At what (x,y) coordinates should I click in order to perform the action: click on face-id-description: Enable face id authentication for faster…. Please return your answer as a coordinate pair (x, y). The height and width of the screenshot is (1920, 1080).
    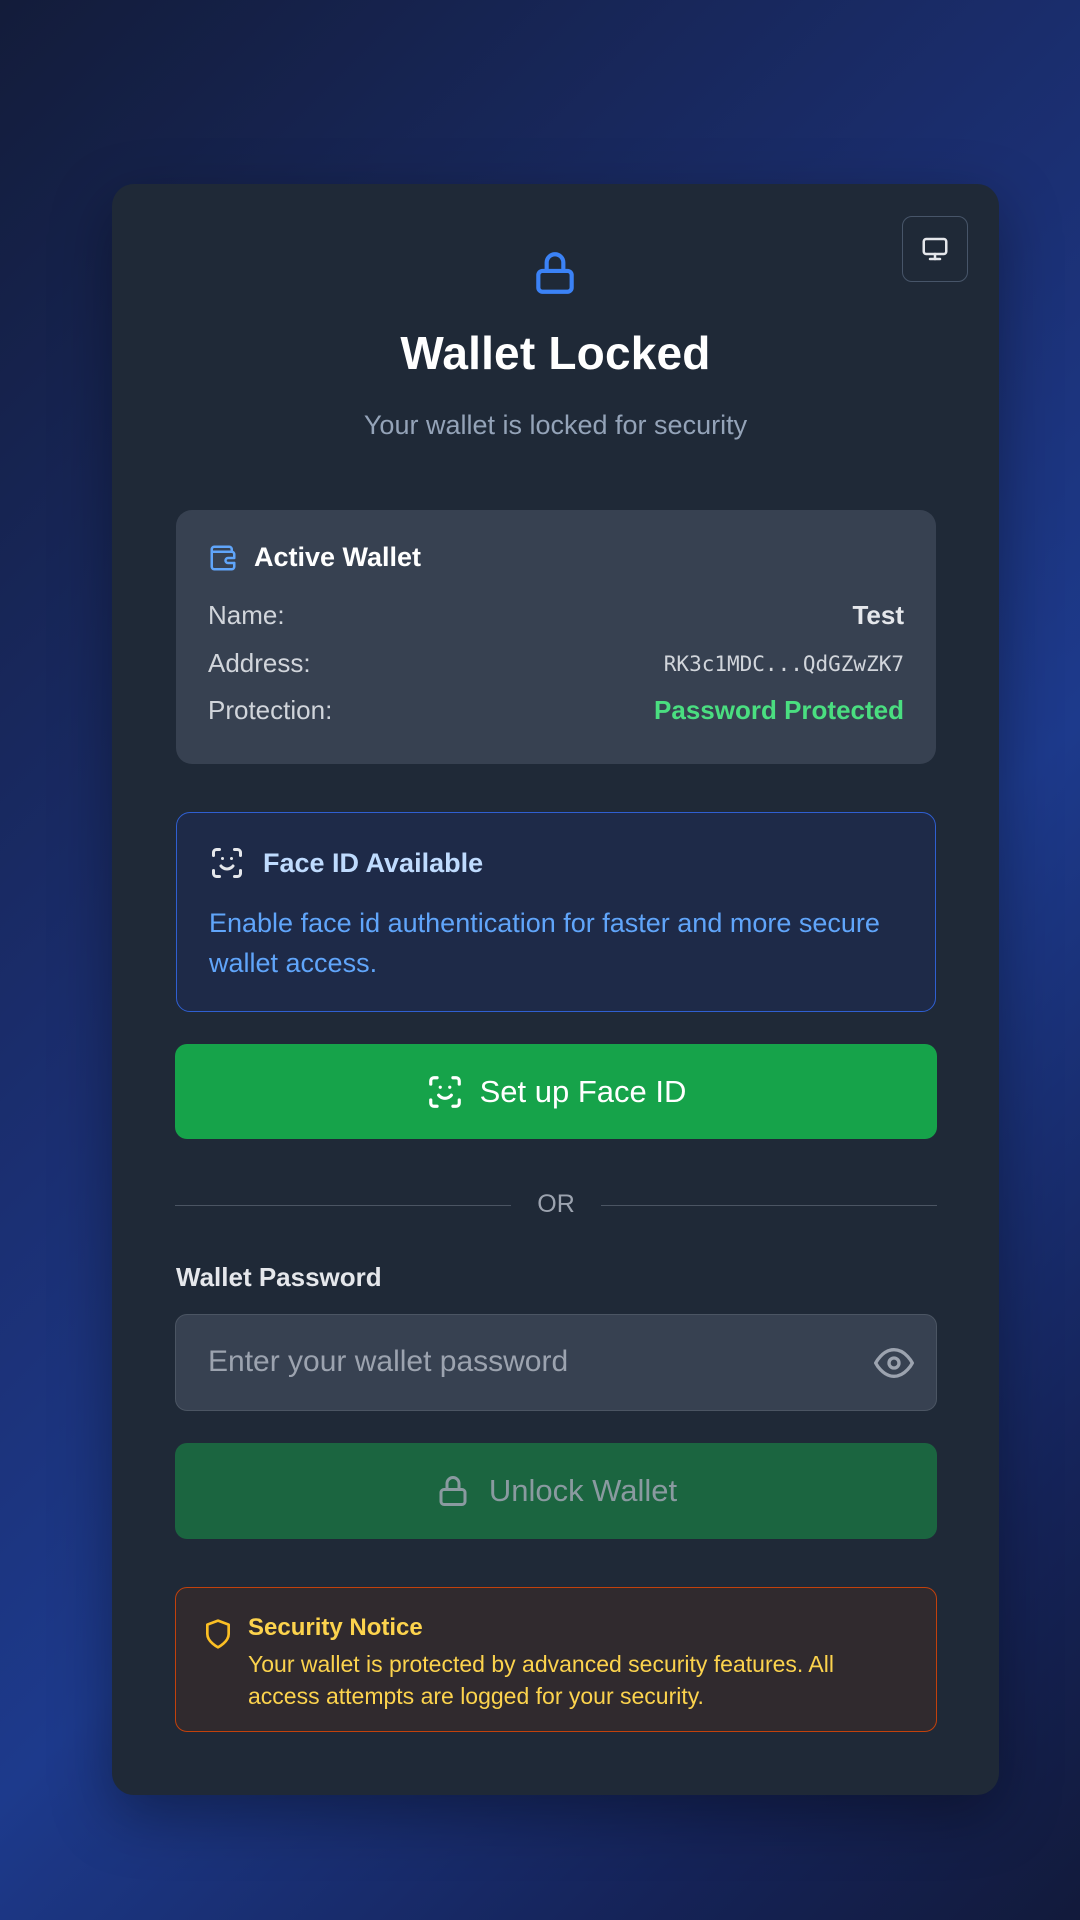
    Looking at the image, I should click on (544, 943).